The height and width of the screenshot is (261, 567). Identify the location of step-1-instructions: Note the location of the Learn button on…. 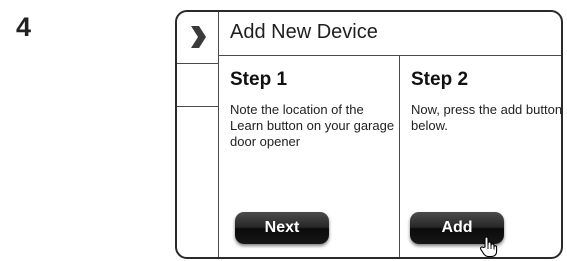
(312, 125).